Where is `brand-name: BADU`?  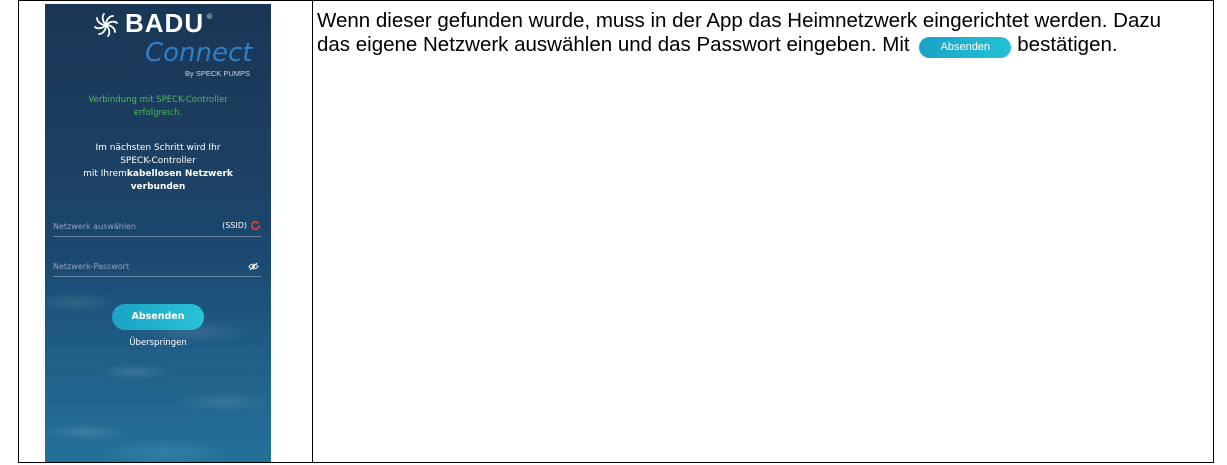
brand-name: BADU is located at coordinates (165, 23).